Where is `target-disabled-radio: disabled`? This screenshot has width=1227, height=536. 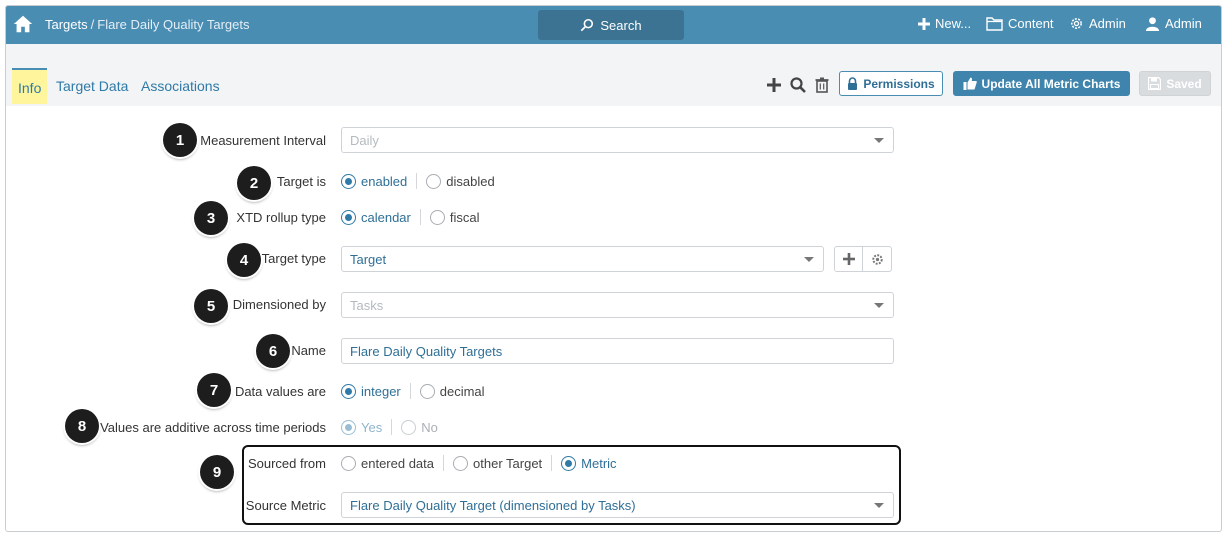
target-disabled-radio: disabled is located at coordinates (460, 181).